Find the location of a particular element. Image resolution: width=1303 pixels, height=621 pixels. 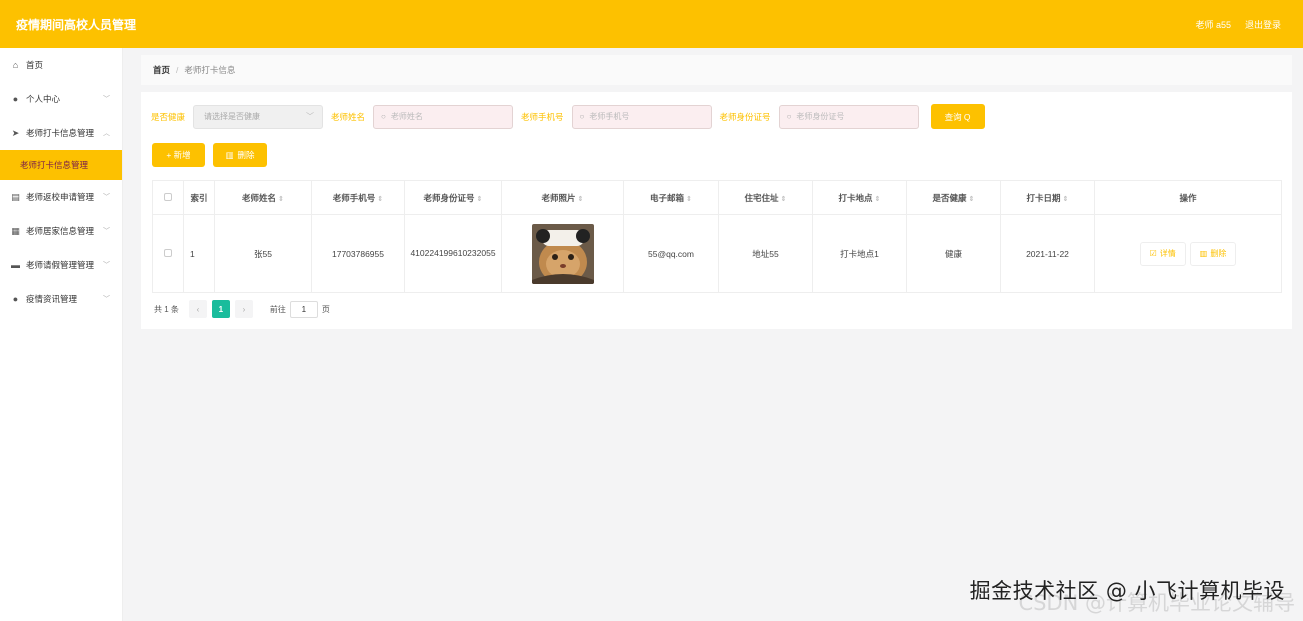

row-delete-button: ▥ 删除 is located at coordinates (1213, 253).